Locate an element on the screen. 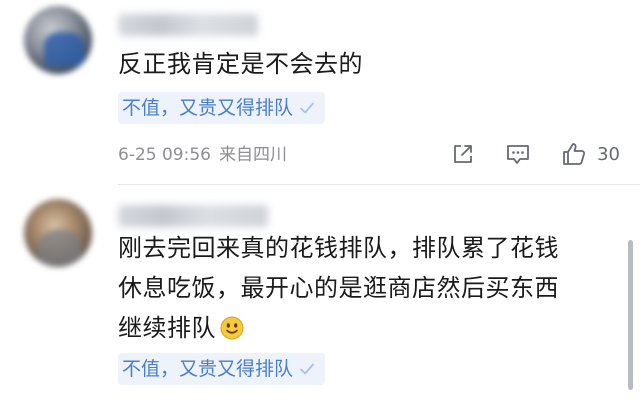 This screenshot has width=640, height=407. avatar is located at coordinates (58, 233).